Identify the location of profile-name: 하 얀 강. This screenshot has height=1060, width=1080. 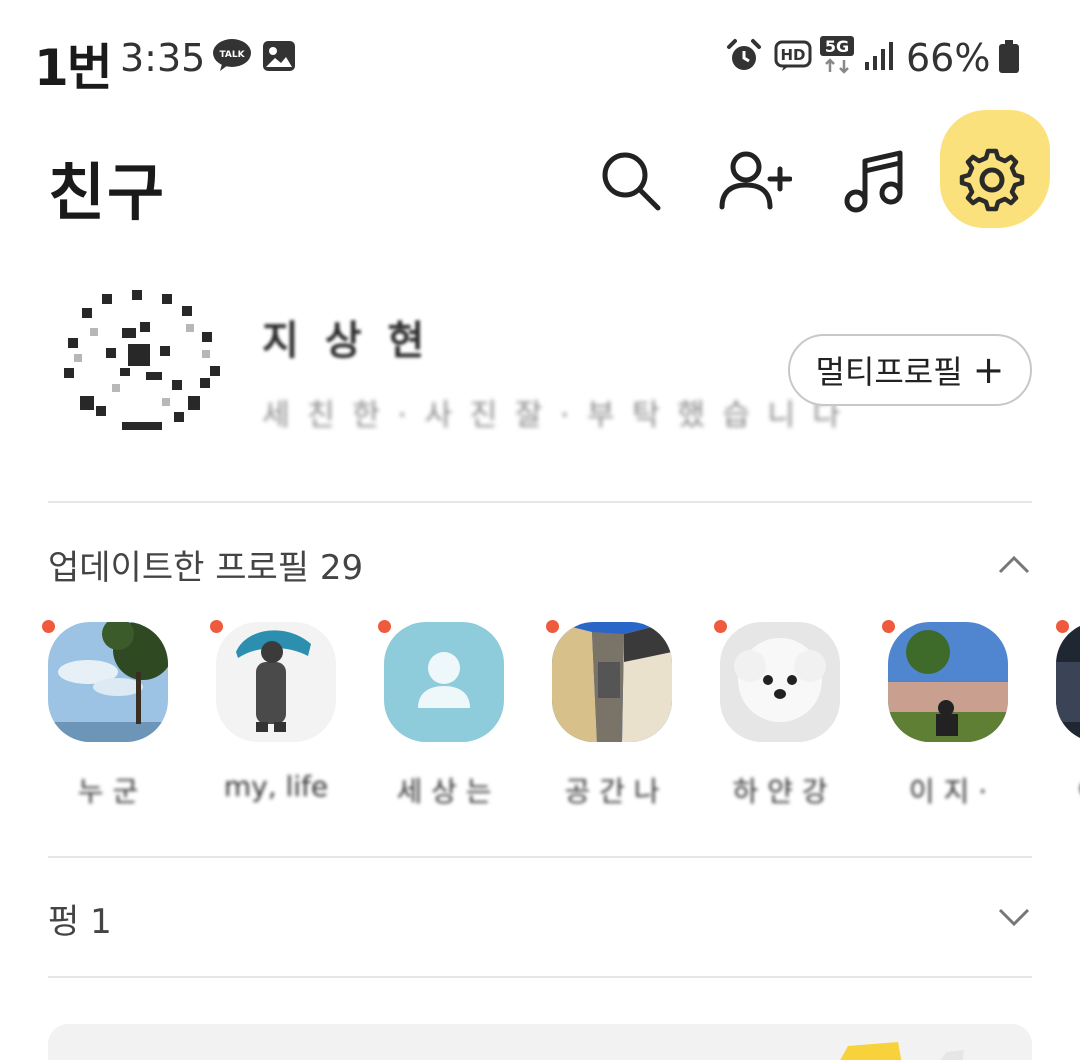
(780, 791).